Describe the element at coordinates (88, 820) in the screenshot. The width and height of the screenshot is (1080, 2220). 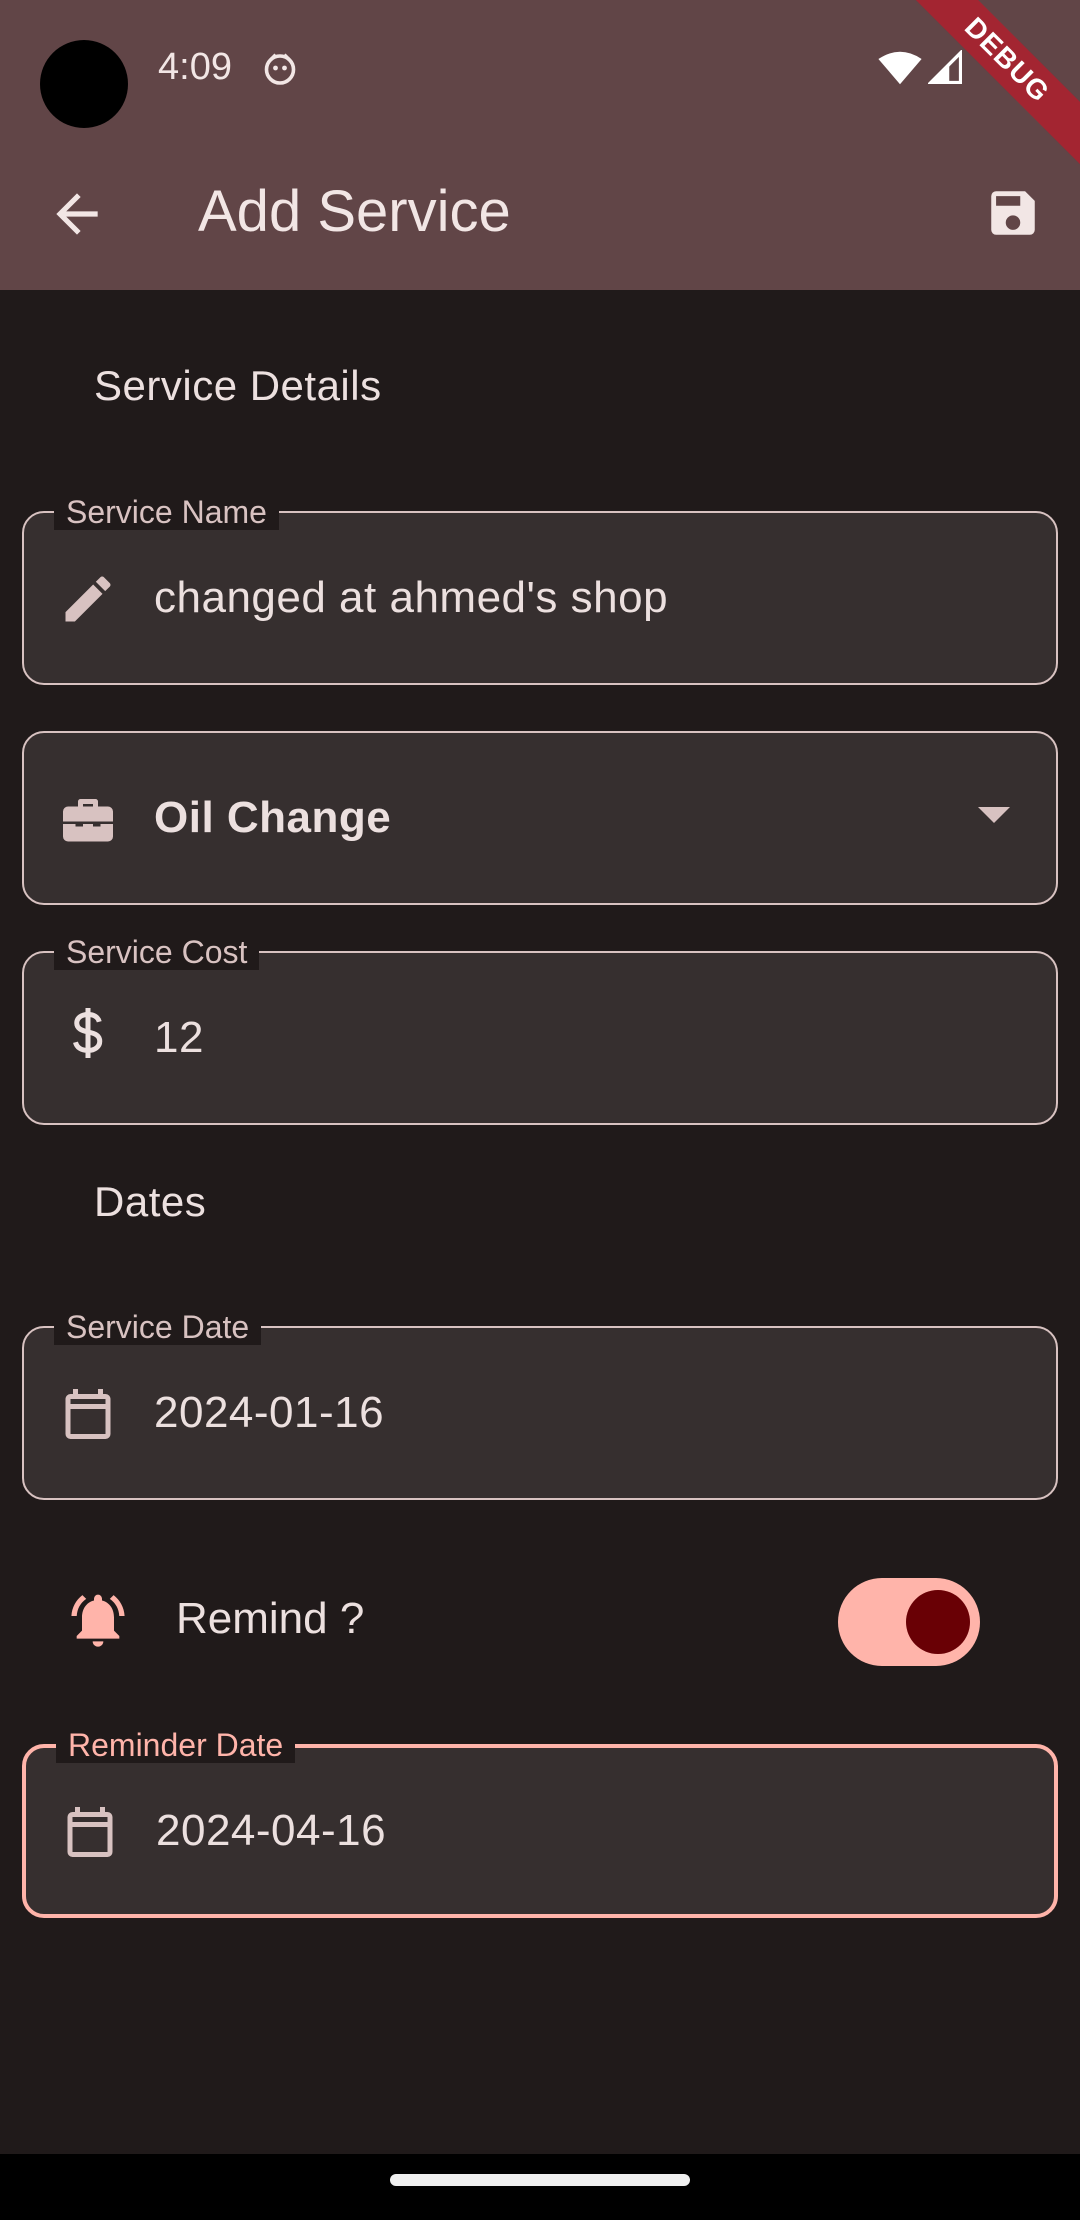
I see `toolbox-icon` at that location.